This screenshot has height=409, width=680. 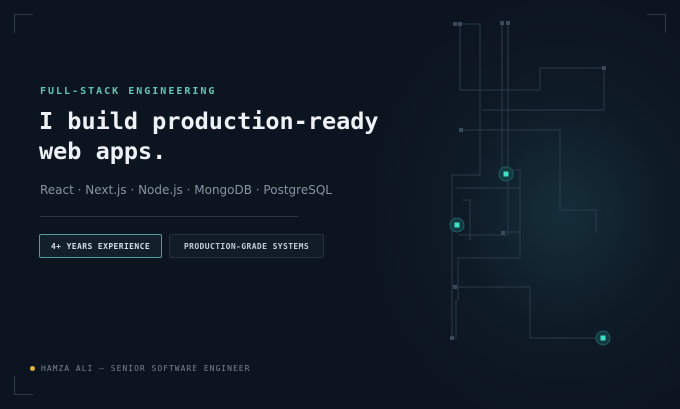 What do you see at coordinates (239, 136) in the screenshot?
I see `page-title: I build production-ready web apps.` at bounding box center [239, 136].